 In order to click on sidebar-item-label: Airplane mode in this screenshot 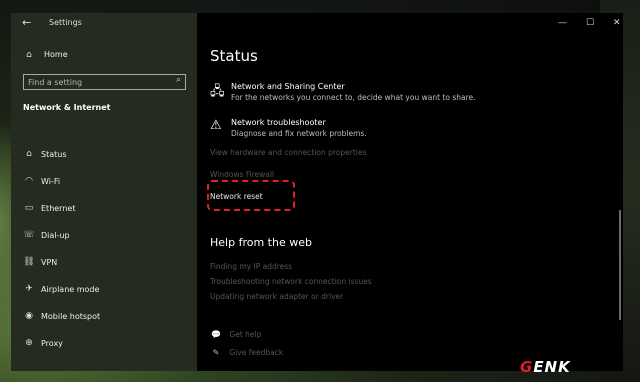, I will do `click(70, 289)`.